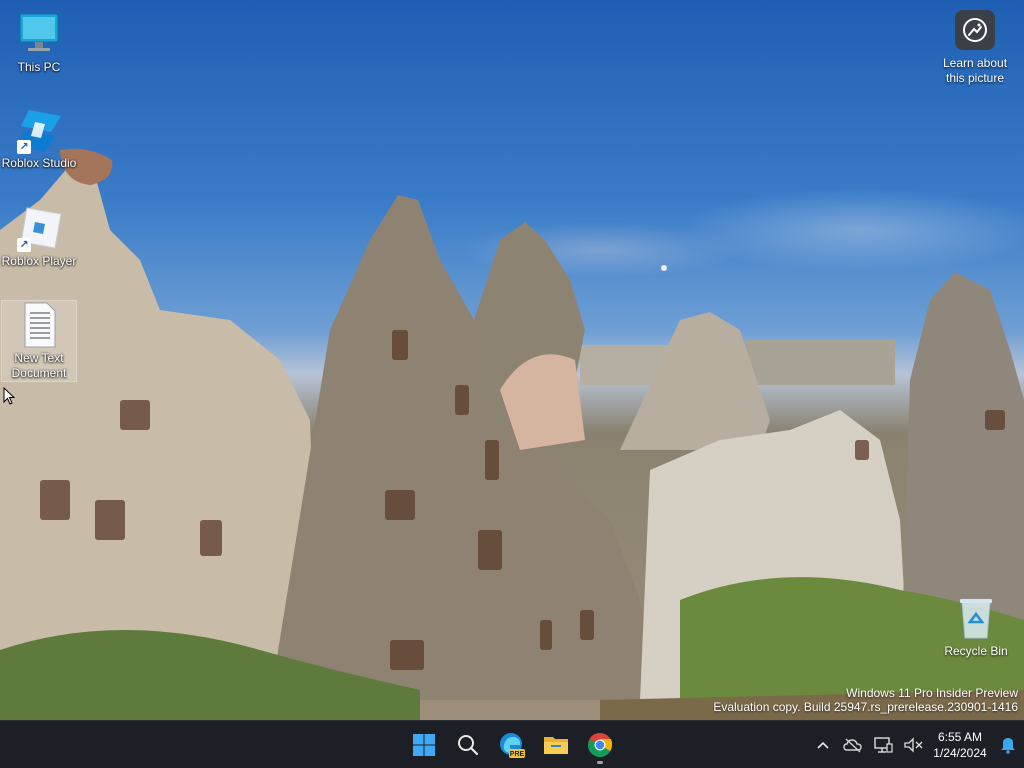  I want to click on system-tray: 6:55 AM 1/24/2024, so click(916, 744).